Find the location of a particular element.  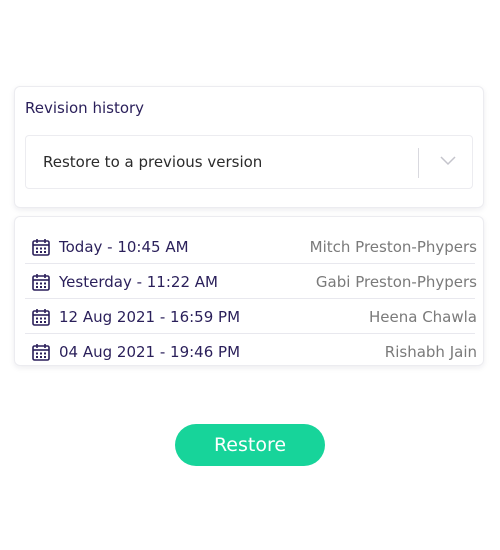

revision-author: Gabi Preston-Phypers is located at coordinates (396, 282).